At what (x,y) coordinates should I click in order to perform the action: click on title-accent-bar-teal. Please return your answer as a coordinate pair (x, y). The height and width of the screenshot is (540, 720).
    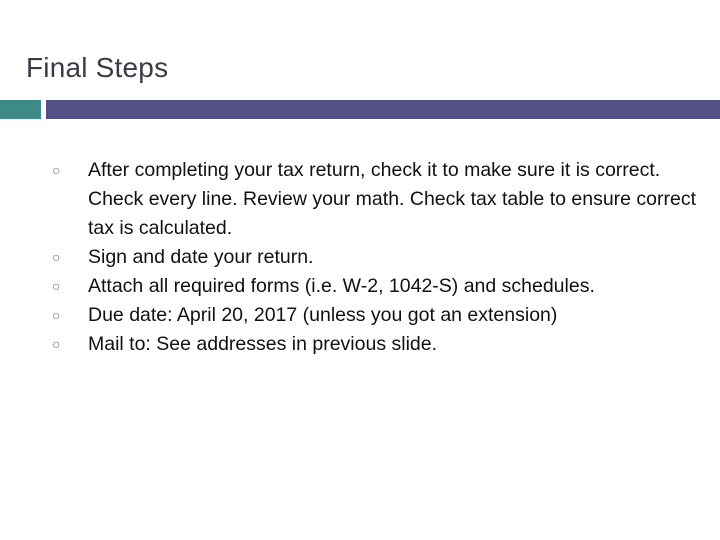
    Looking at the image, I should click on (20, 109).